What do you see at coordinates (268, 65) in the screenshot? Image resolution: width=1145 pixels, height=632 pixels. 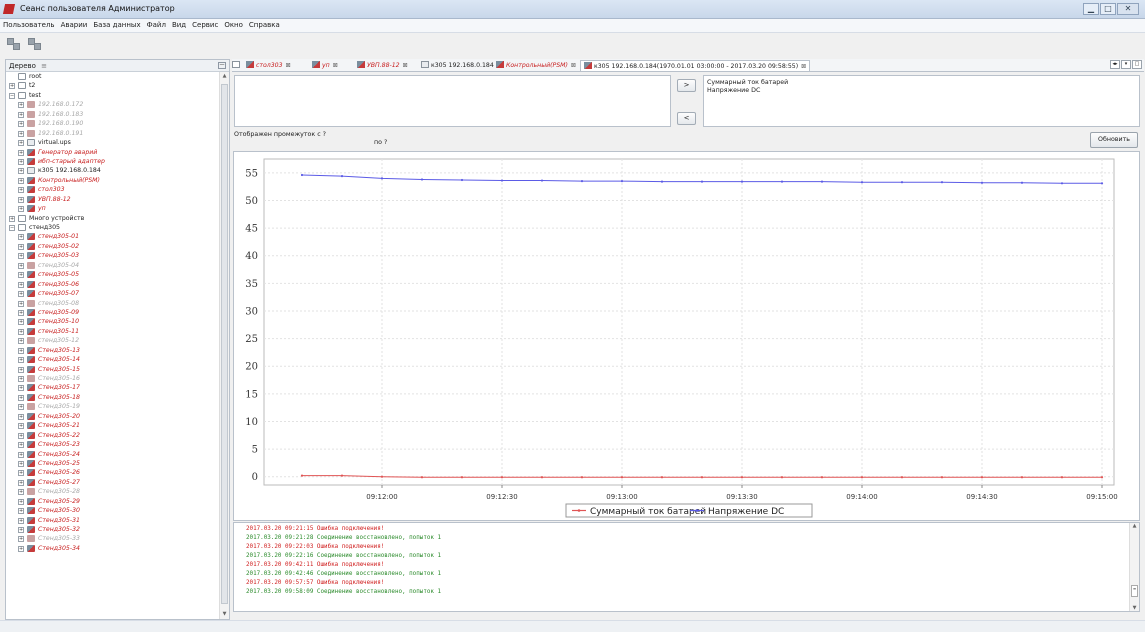 I see `tab-device: стол303 ⊠` at bounding box center [268, 65].